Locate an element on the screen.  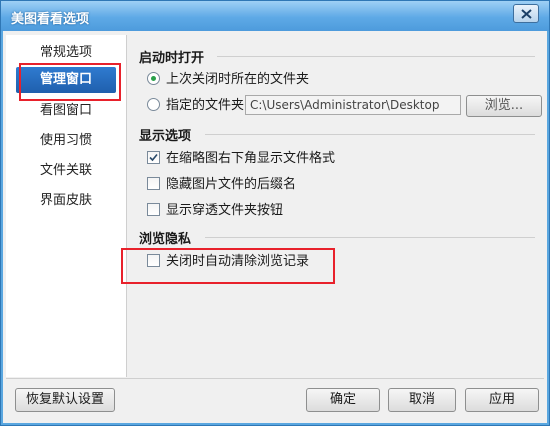
restore-defaults-button: 恢复默认设置 is located at coordinates (65, 400).